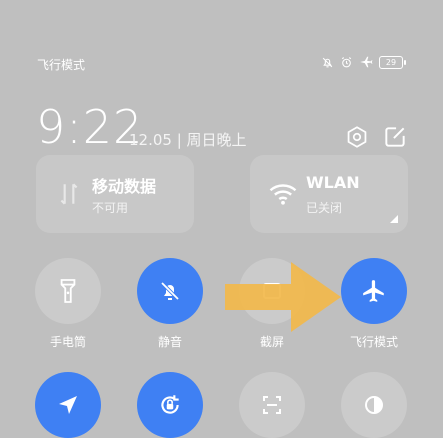 This screenshot has height=438, width=443. I want to click on flashlight-label: 手电筒, so click(67, 342).